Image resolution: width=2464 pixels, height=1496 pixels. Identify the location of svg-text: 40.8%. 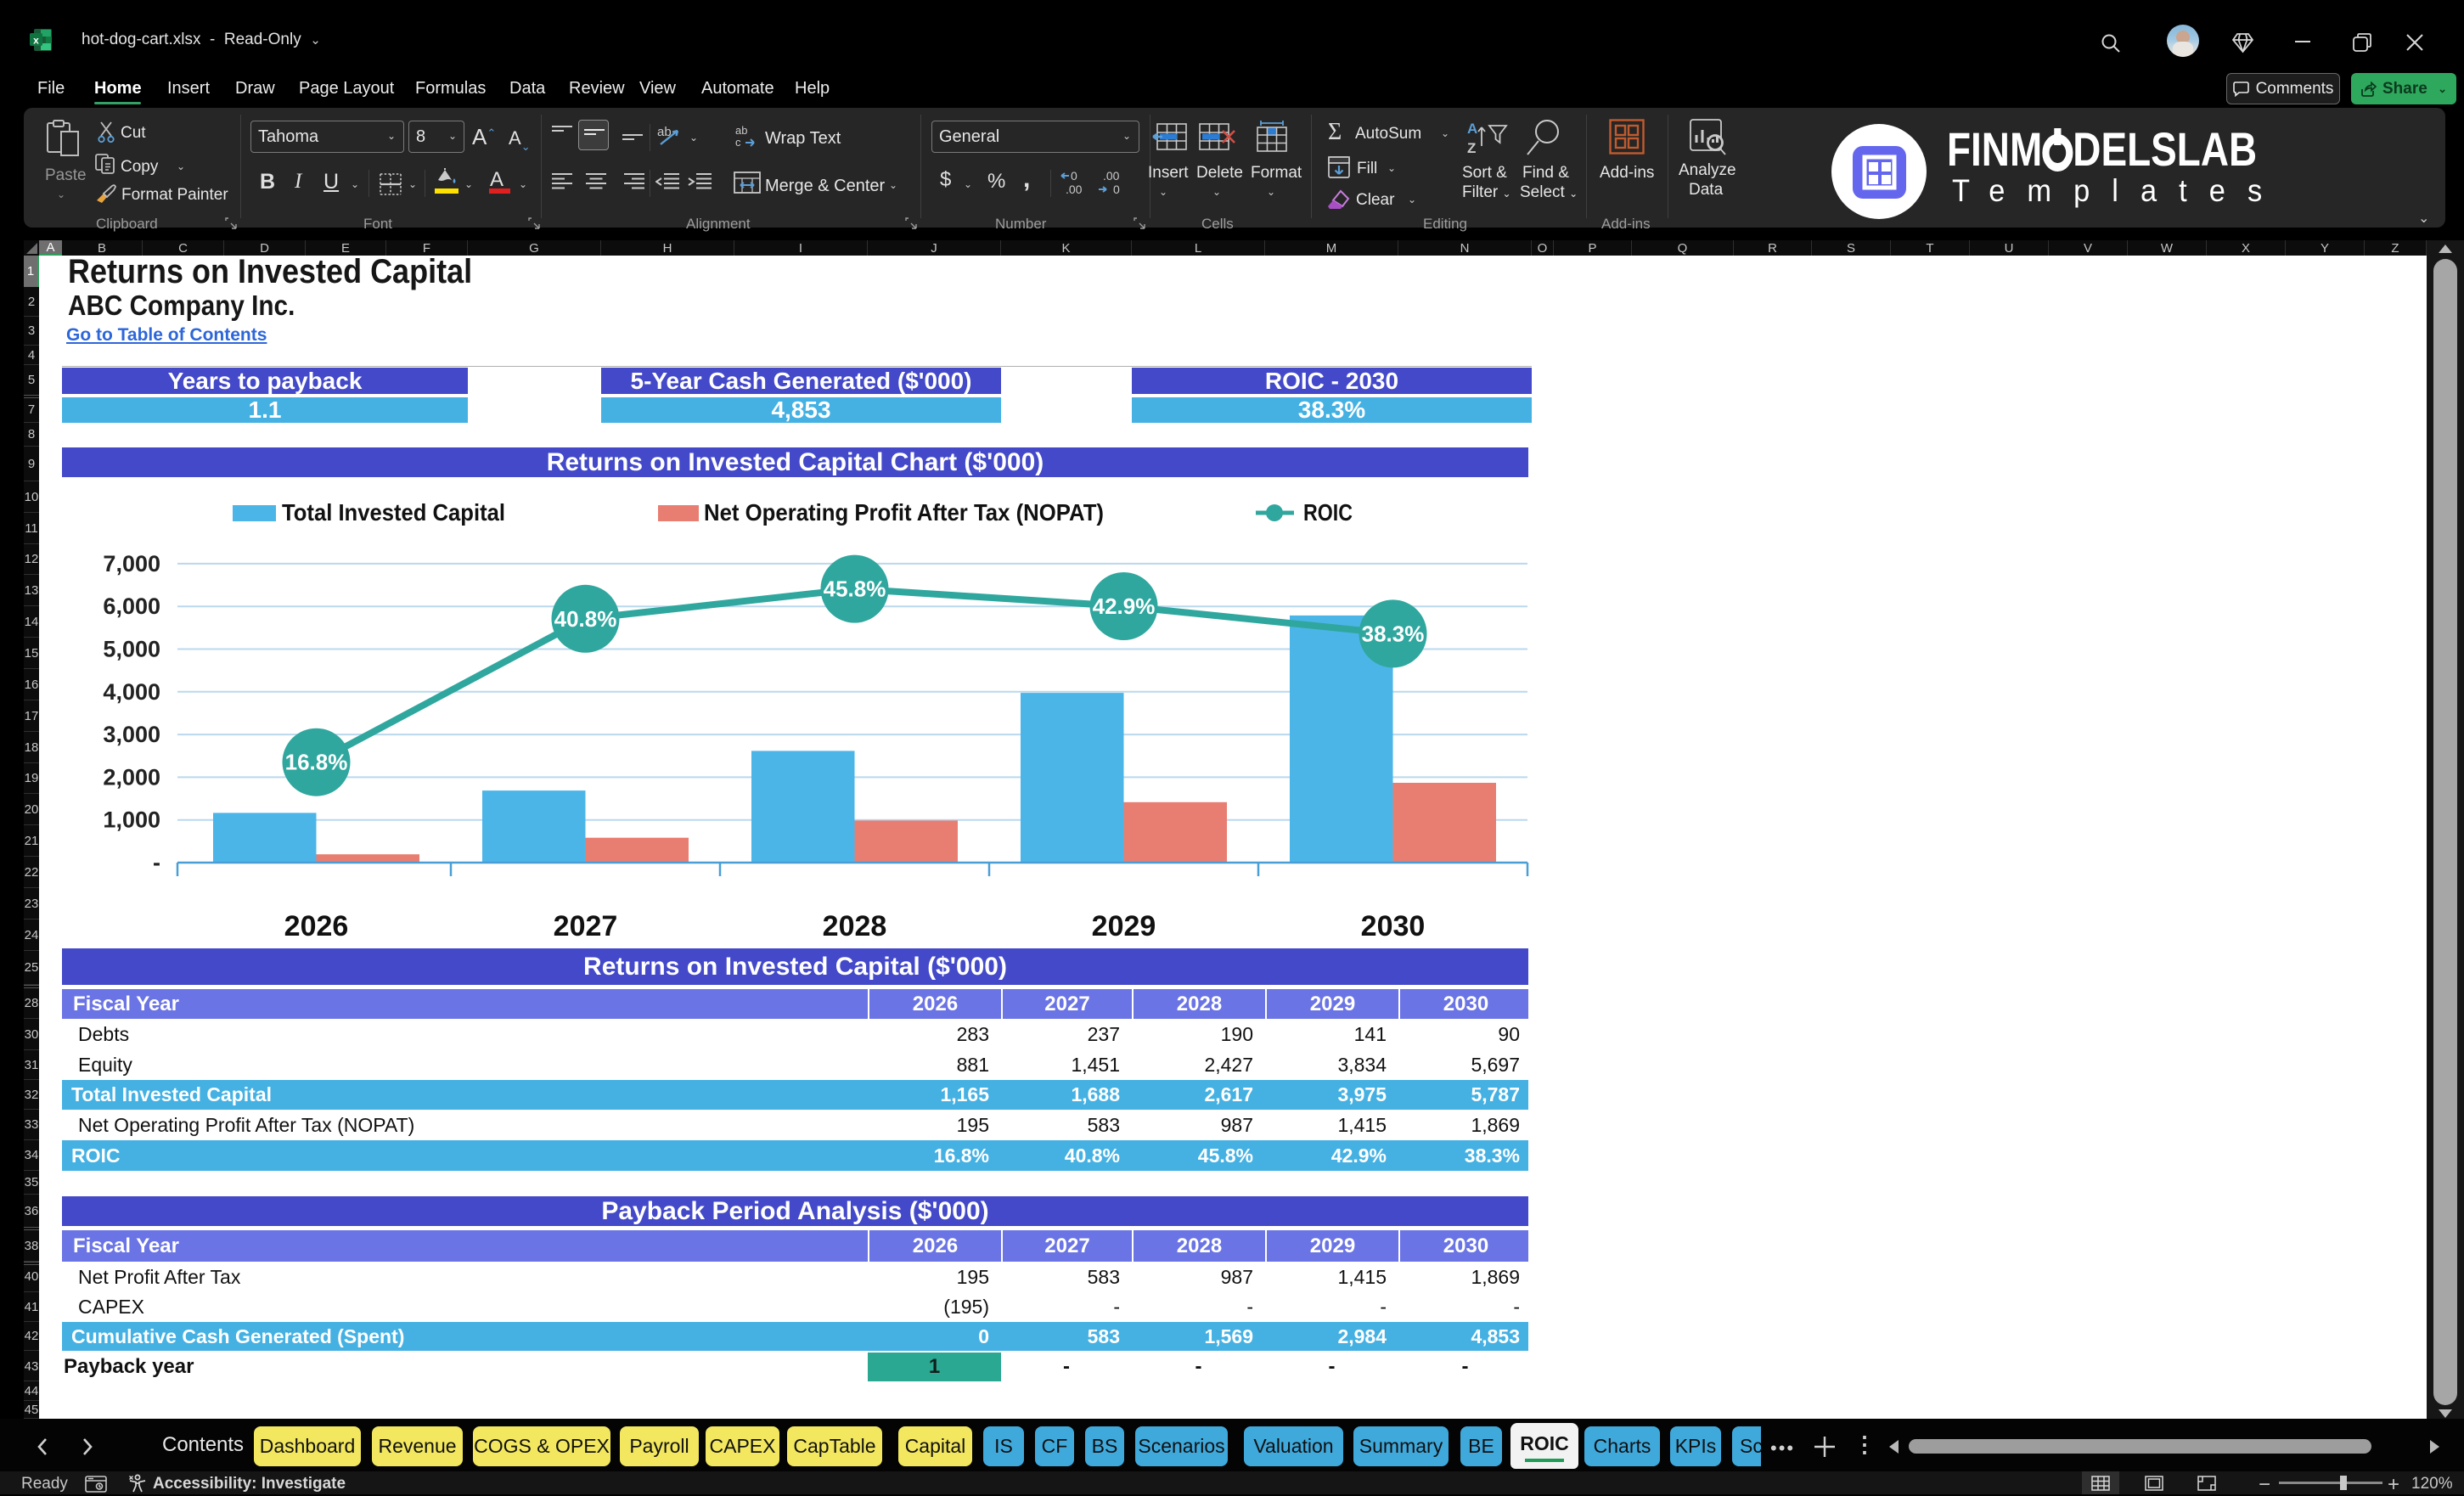
(585, 619).